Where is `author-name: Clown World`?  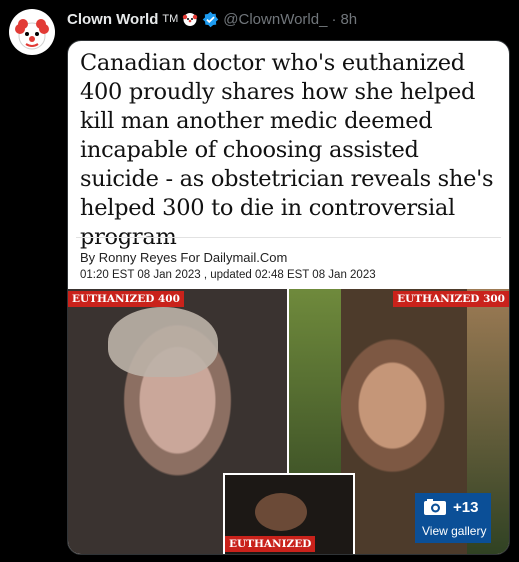 author-name: Clown World is located at coordinates (112, 19).